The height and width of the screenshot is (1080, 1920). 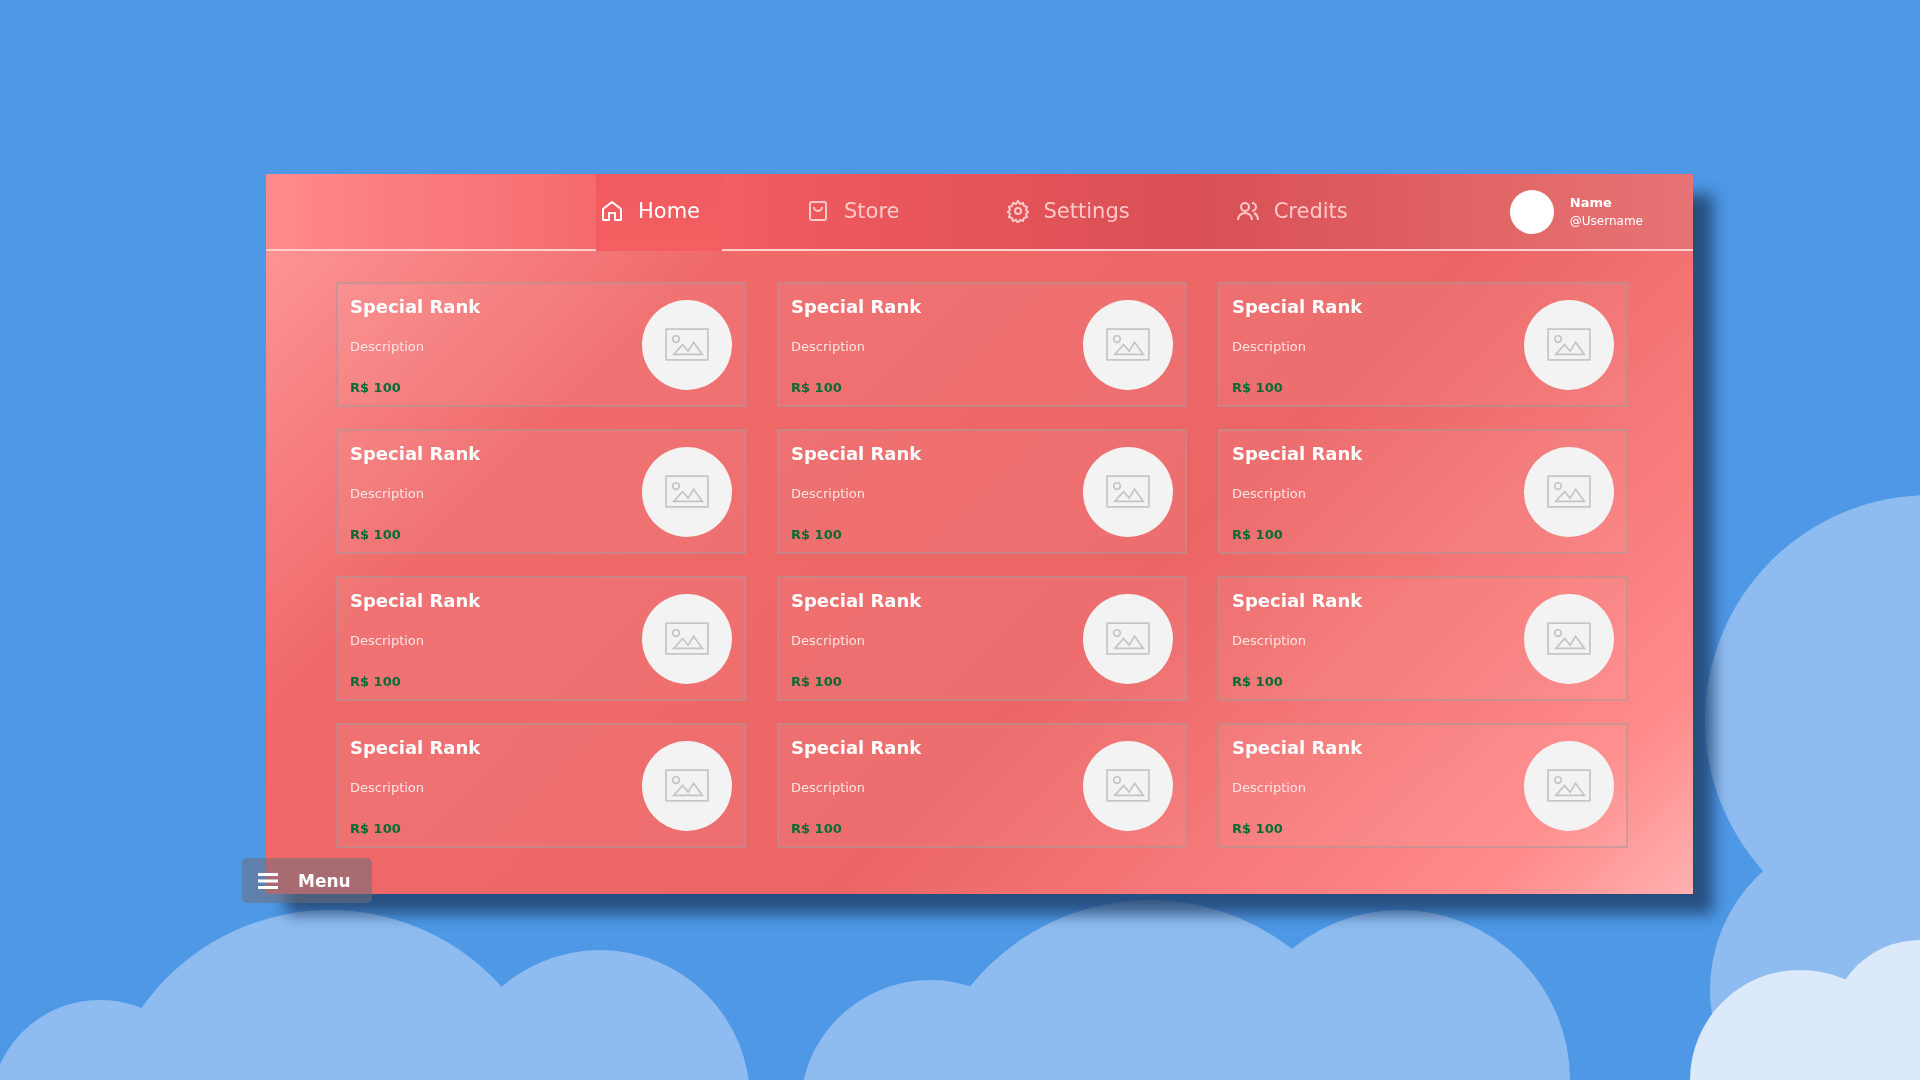 I want to click on menu-icon, so click(x=268, y=880).